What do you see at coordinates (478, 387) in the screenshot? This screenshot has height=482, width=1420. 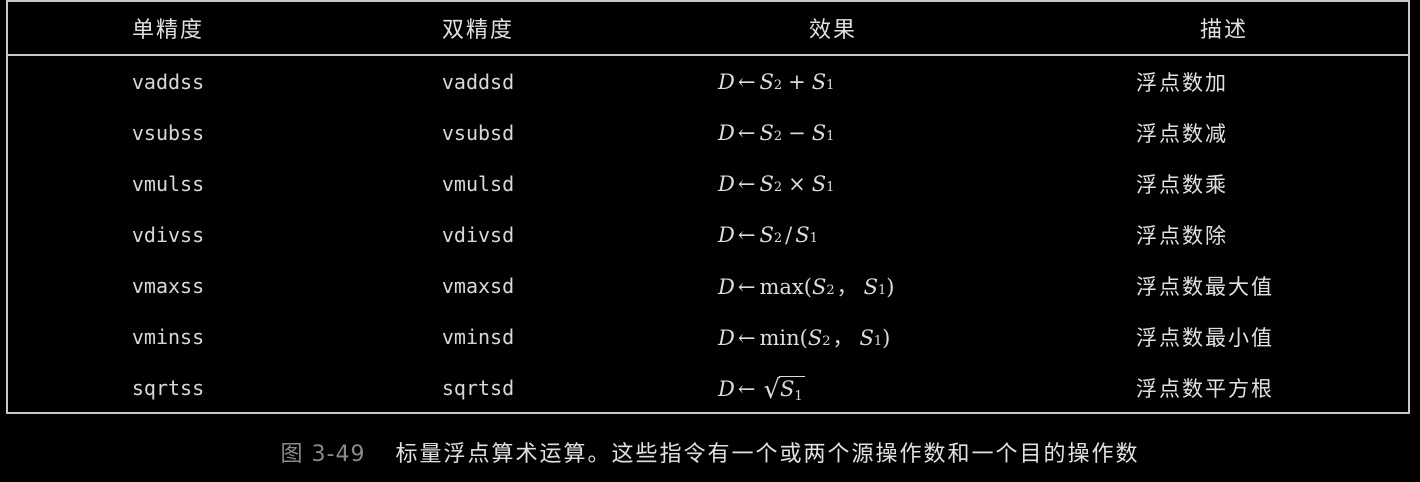 I see `double-precision-instruction: sqrtsd` at bounding box center [478, 387].